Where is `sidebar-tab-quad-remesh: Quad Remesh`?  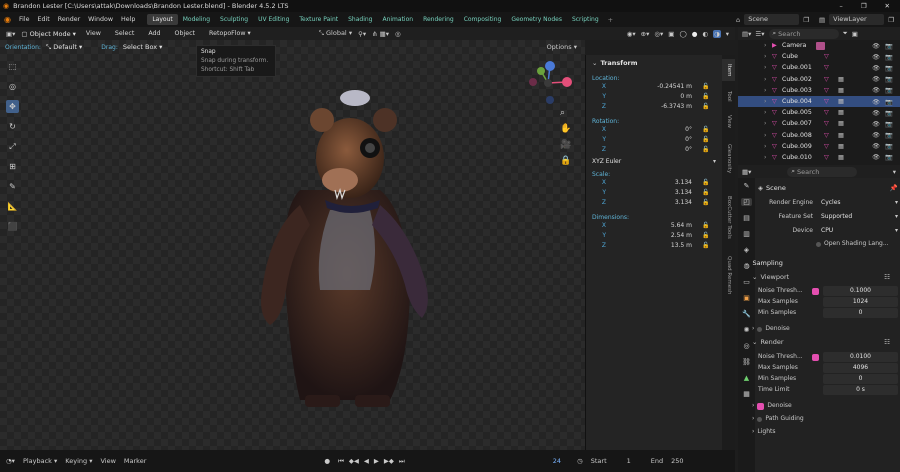 sidebar-tab-quad-remesh: Quad Remesh is located at coordinates (728, 275).